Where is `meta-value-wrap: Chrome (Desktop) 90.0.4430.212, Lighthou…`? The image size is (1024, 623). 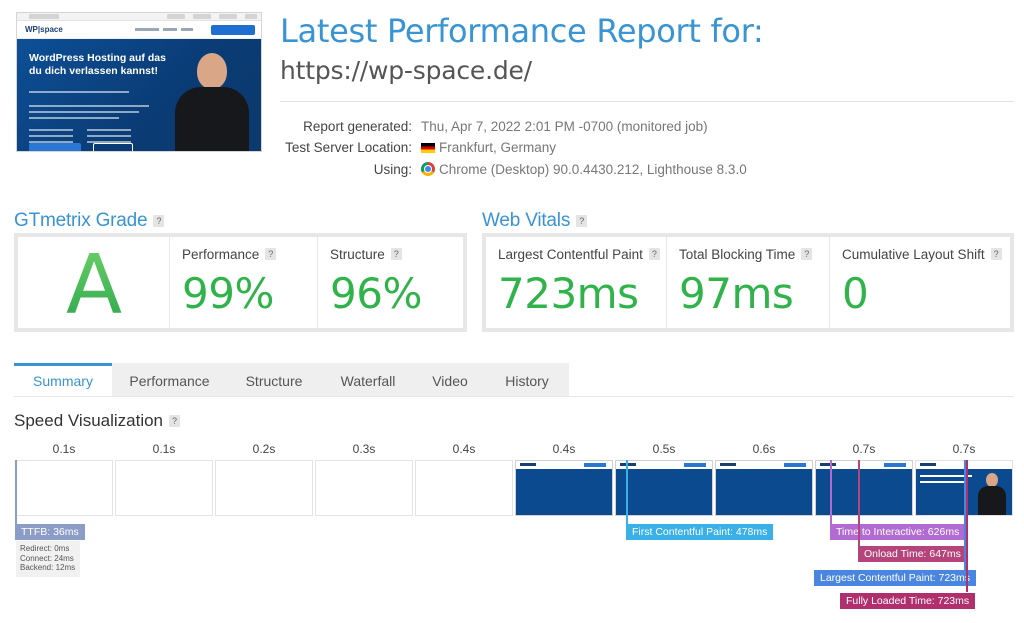
meta-value-wrap: Chrome (Desktop) 90.0.4430.212, Lighthou… is located at coordinates (584, 169).